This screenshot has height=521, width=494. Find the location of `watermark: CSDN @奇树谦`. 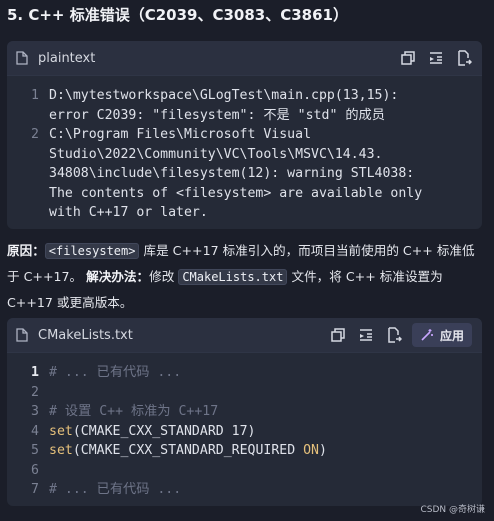

watermark: CSDN @奇树谦 is located at coordinates (452, 510).